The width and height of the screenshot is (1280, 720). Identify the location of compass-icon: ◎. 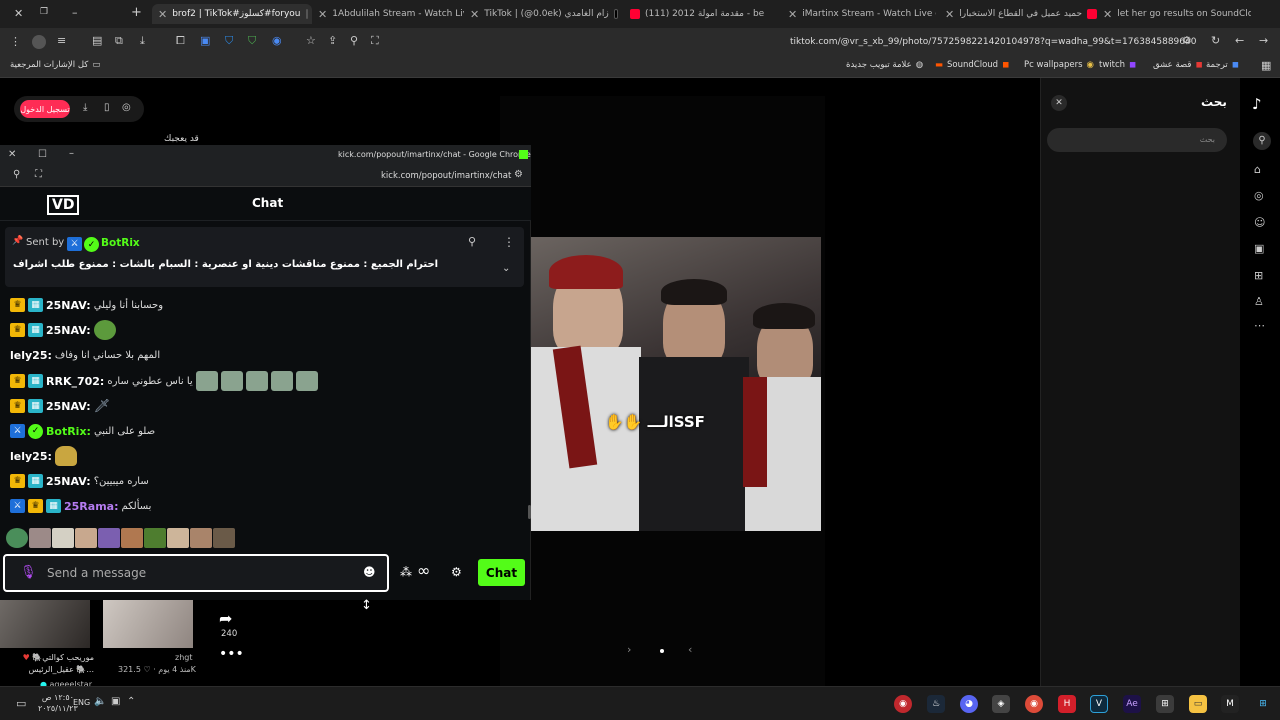
(126, 107).